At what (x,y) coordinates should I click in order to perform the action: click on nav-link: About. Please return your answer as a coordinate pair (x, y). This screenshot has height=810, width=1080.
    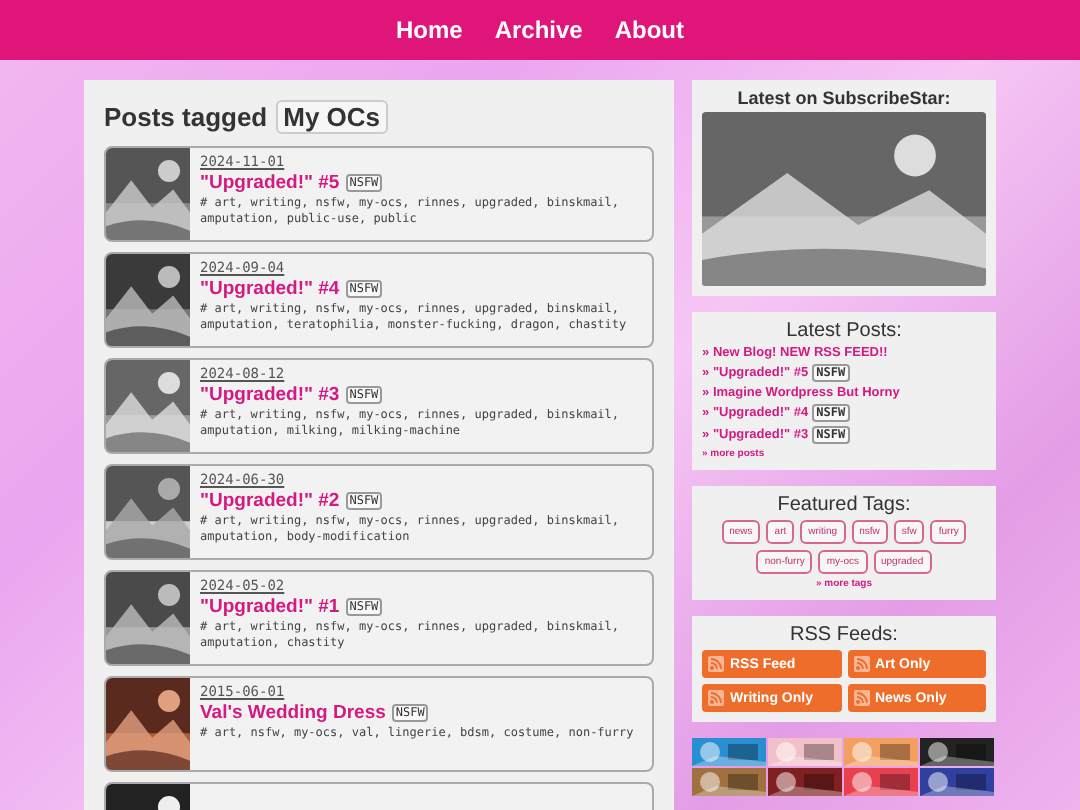
    Looking at the image, I should click on (649, 30).